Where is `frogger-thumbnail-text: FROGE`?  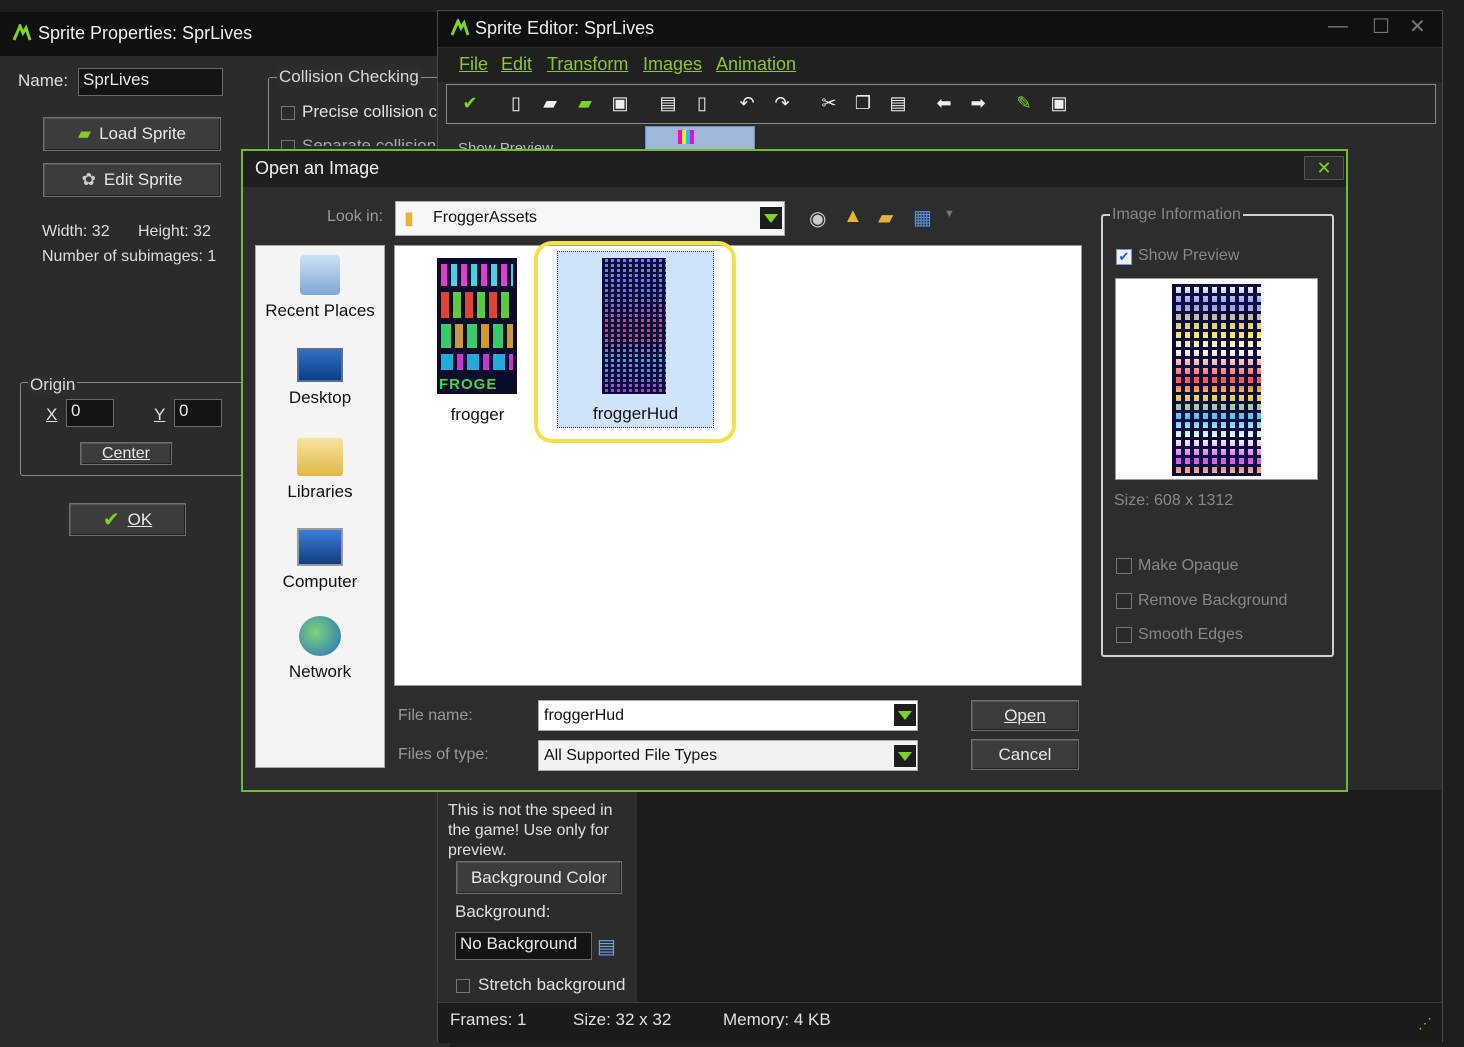
frogger-thumbnail-text: FROGE is located at coordinates (468, 384).